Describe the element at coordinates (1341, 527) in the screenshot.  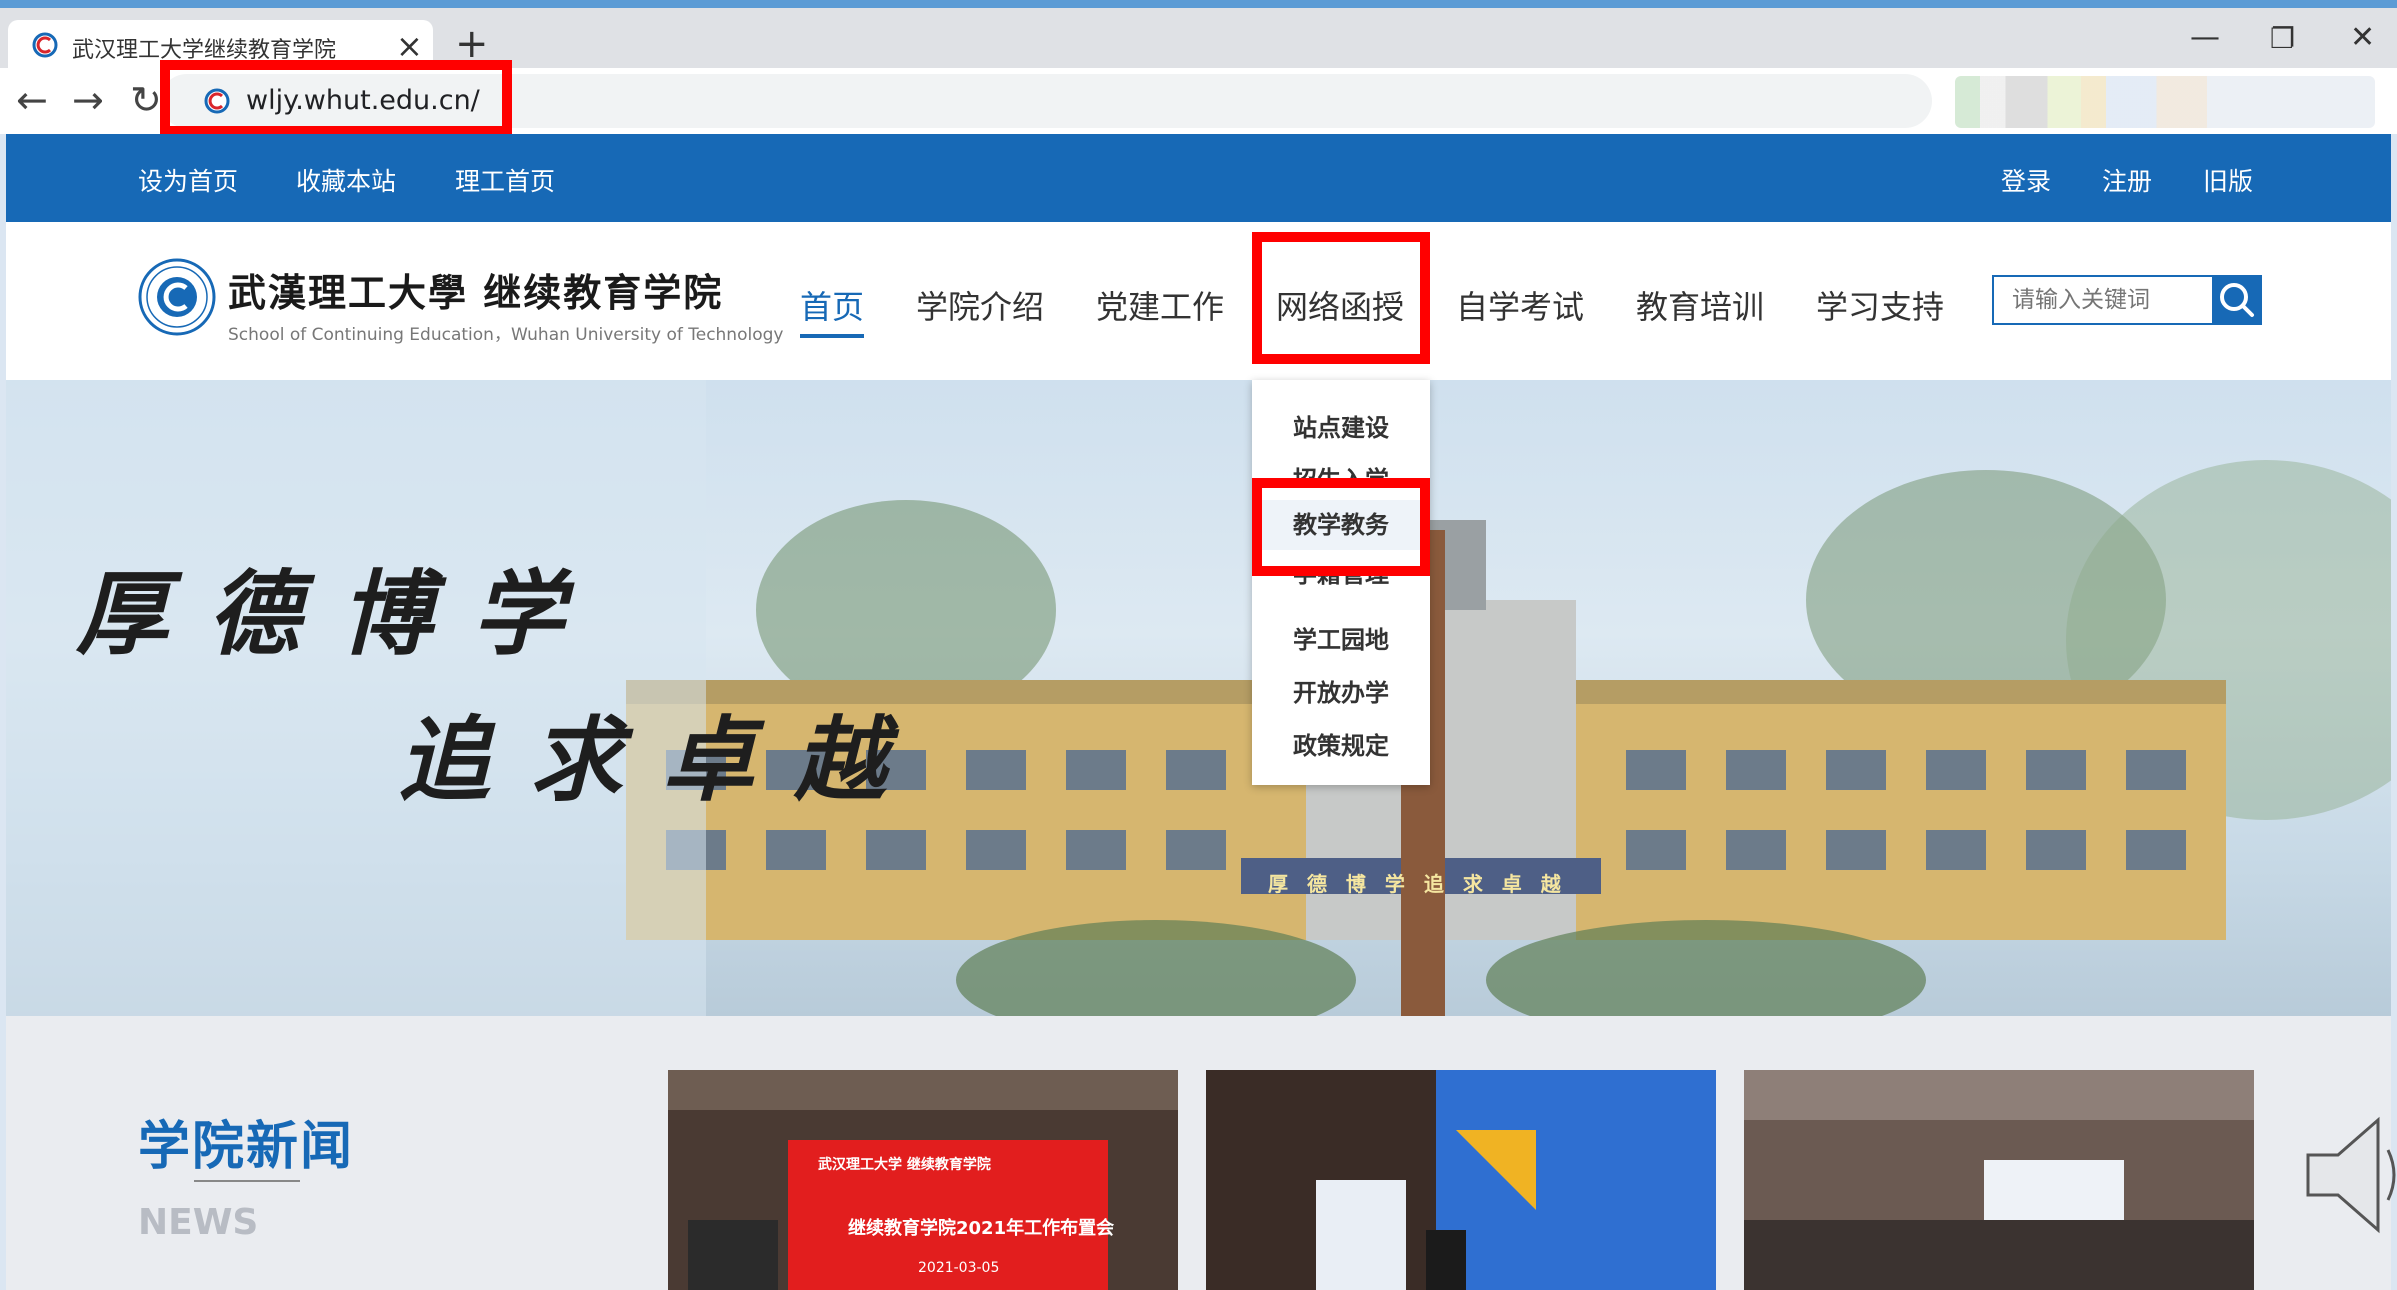
I see `dropdown-highlight-box` at that location.